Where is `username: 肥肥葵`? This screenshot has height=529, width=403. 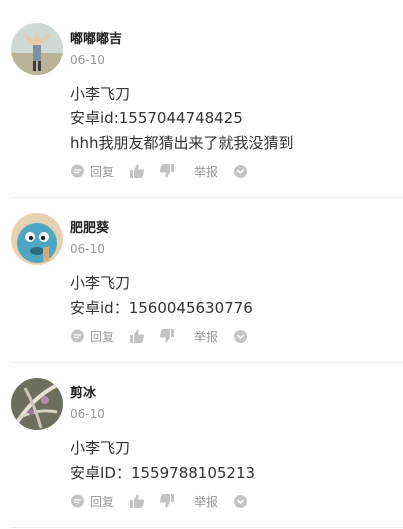
username: 肥肥葵 is located at coordinates (89, 226).